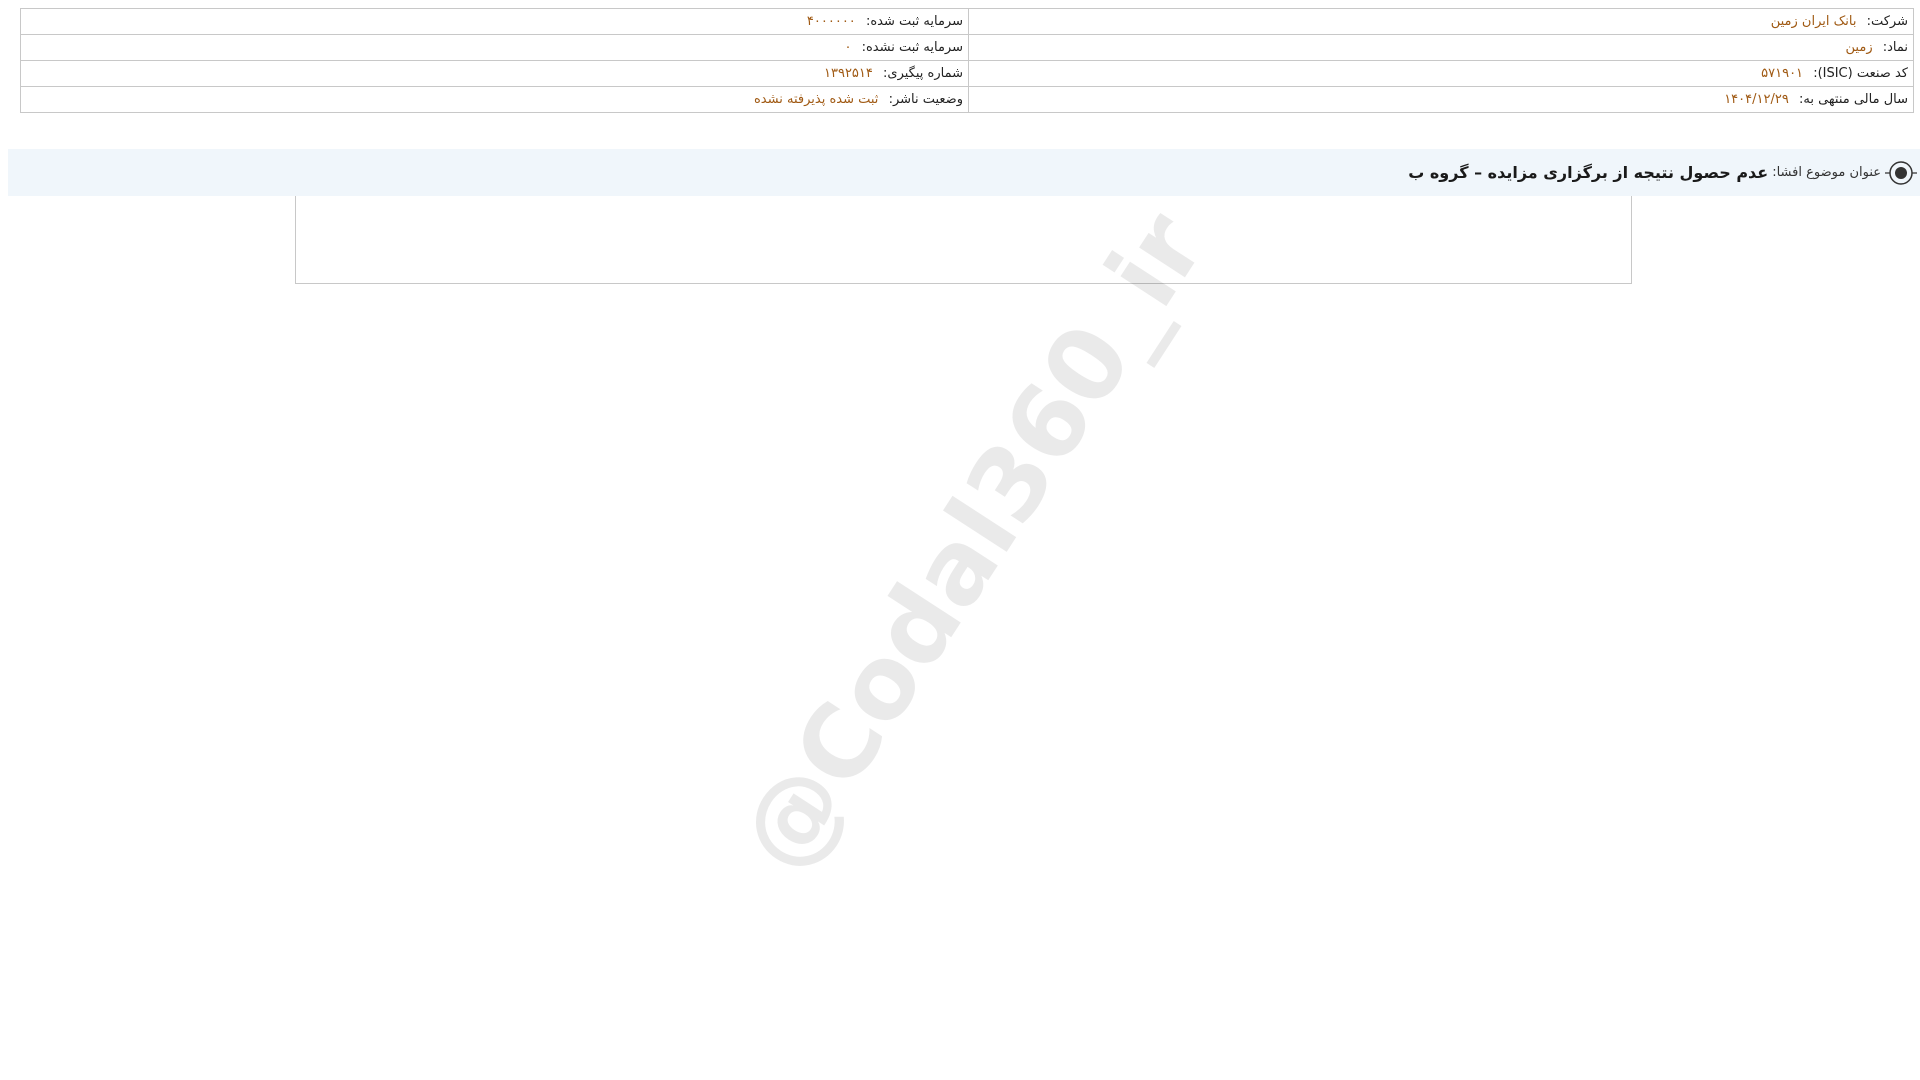  What do you see at coordinates (1782, 73) in the screenshot?
I see `isic-value: ۵۷۱۹۰۱` at bounding box center [1782, 73].